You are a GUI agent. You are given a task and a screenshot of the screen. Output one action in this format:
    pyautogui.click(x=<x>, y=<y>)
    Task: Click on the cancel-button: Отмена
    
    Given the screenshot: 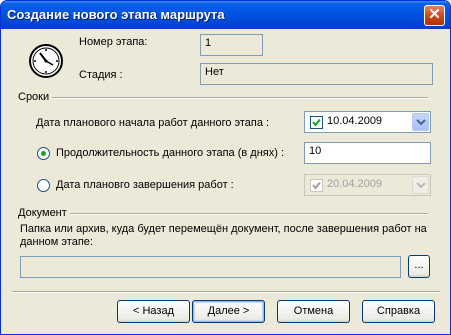 What is the action you would take?
    pyautogui.click(x=313, y=311)
    